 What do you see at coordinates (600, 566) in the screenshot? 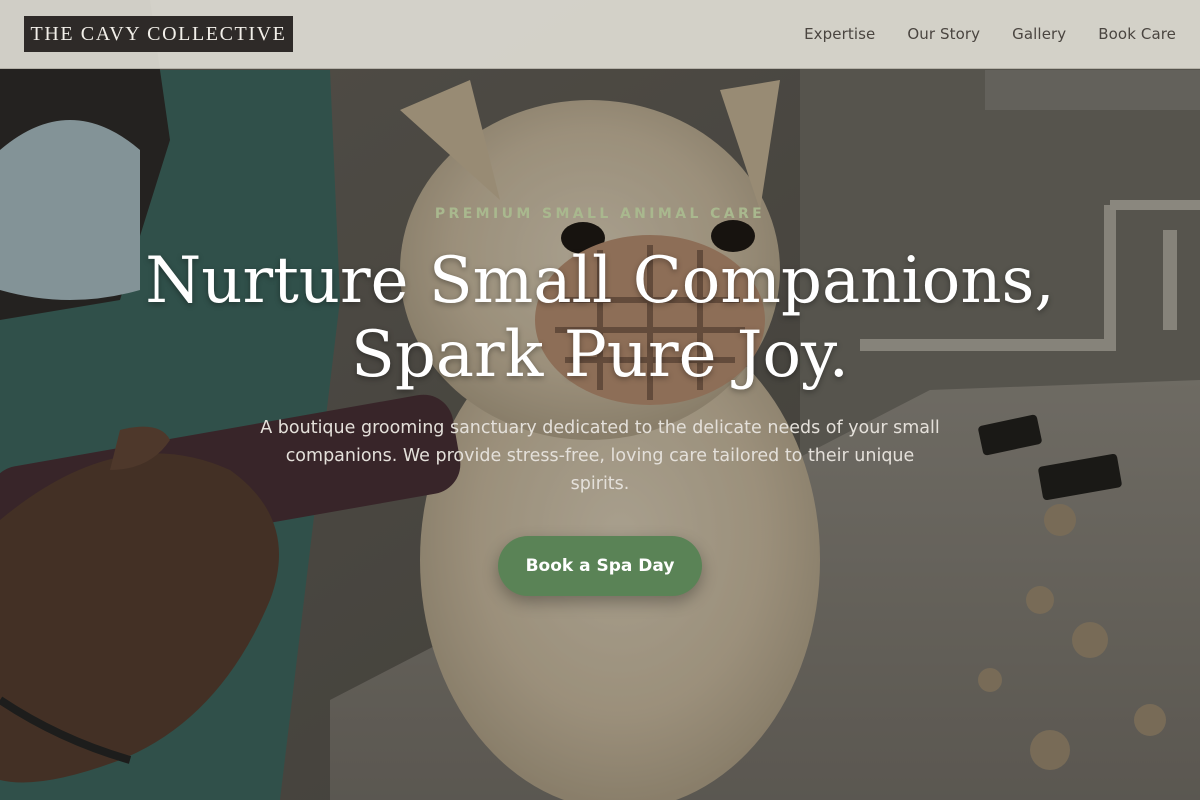
I see `book-spa-day-button: Book a Spa Day` at bounding box center [600, 566].